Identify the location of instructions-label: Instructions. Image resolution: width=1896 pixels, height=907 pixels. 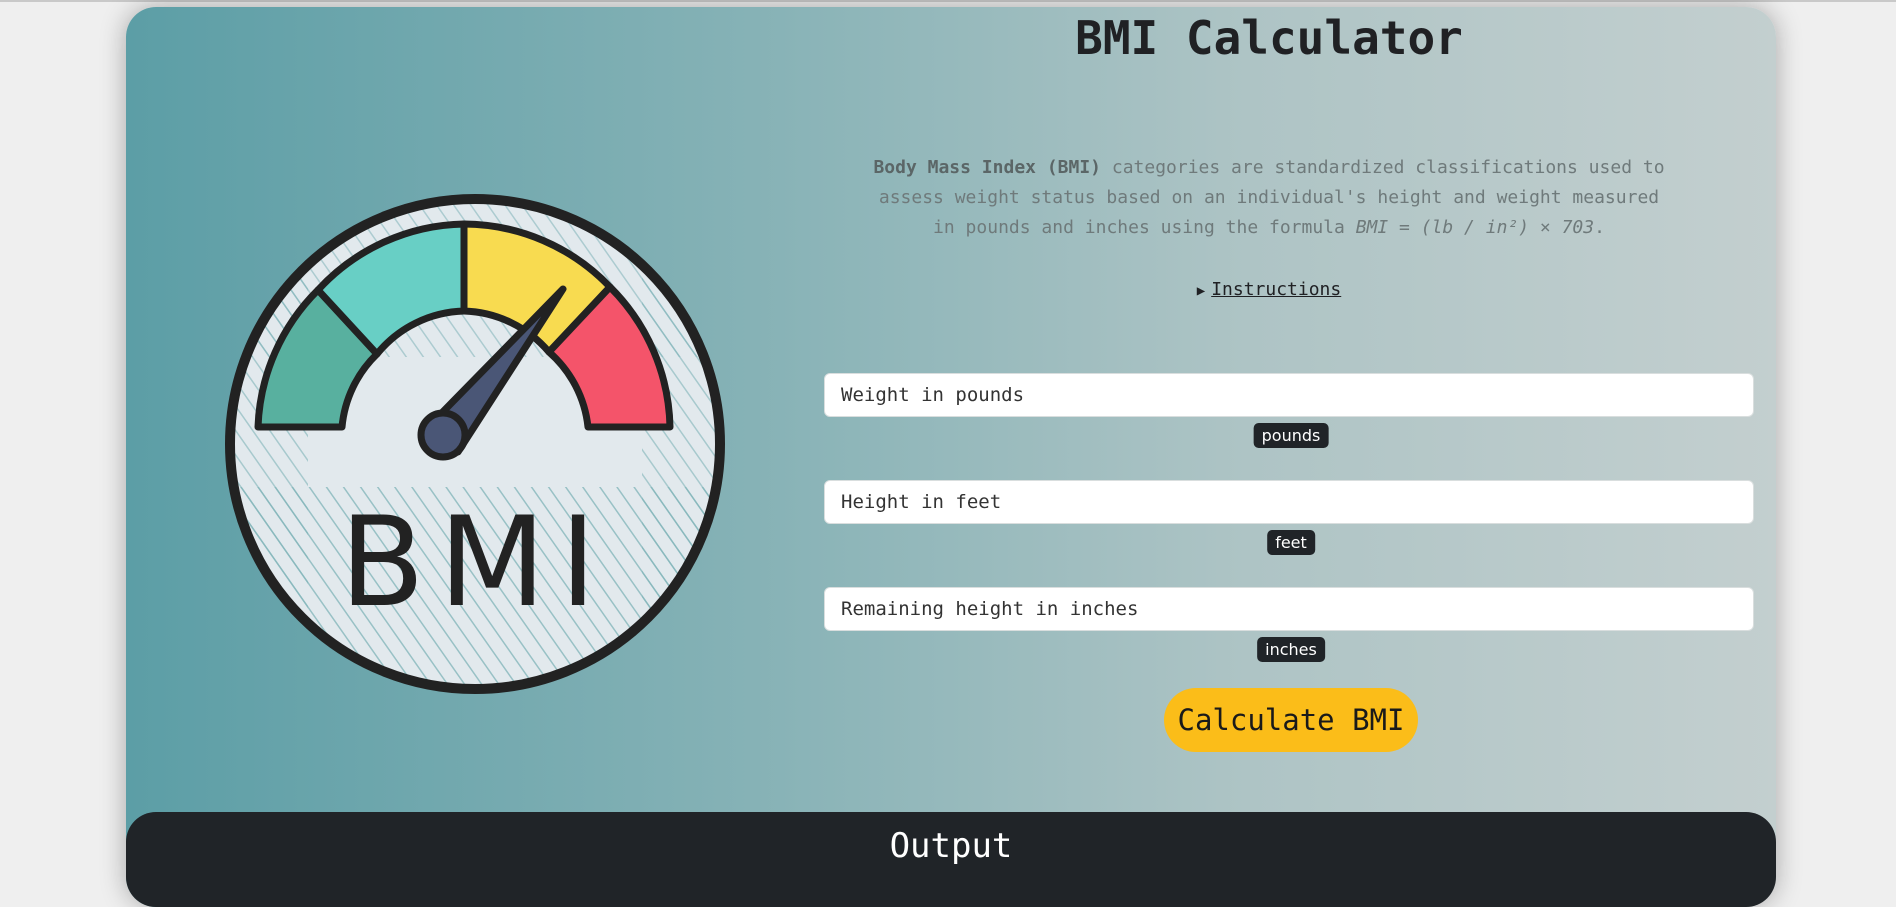
(1276, 289).